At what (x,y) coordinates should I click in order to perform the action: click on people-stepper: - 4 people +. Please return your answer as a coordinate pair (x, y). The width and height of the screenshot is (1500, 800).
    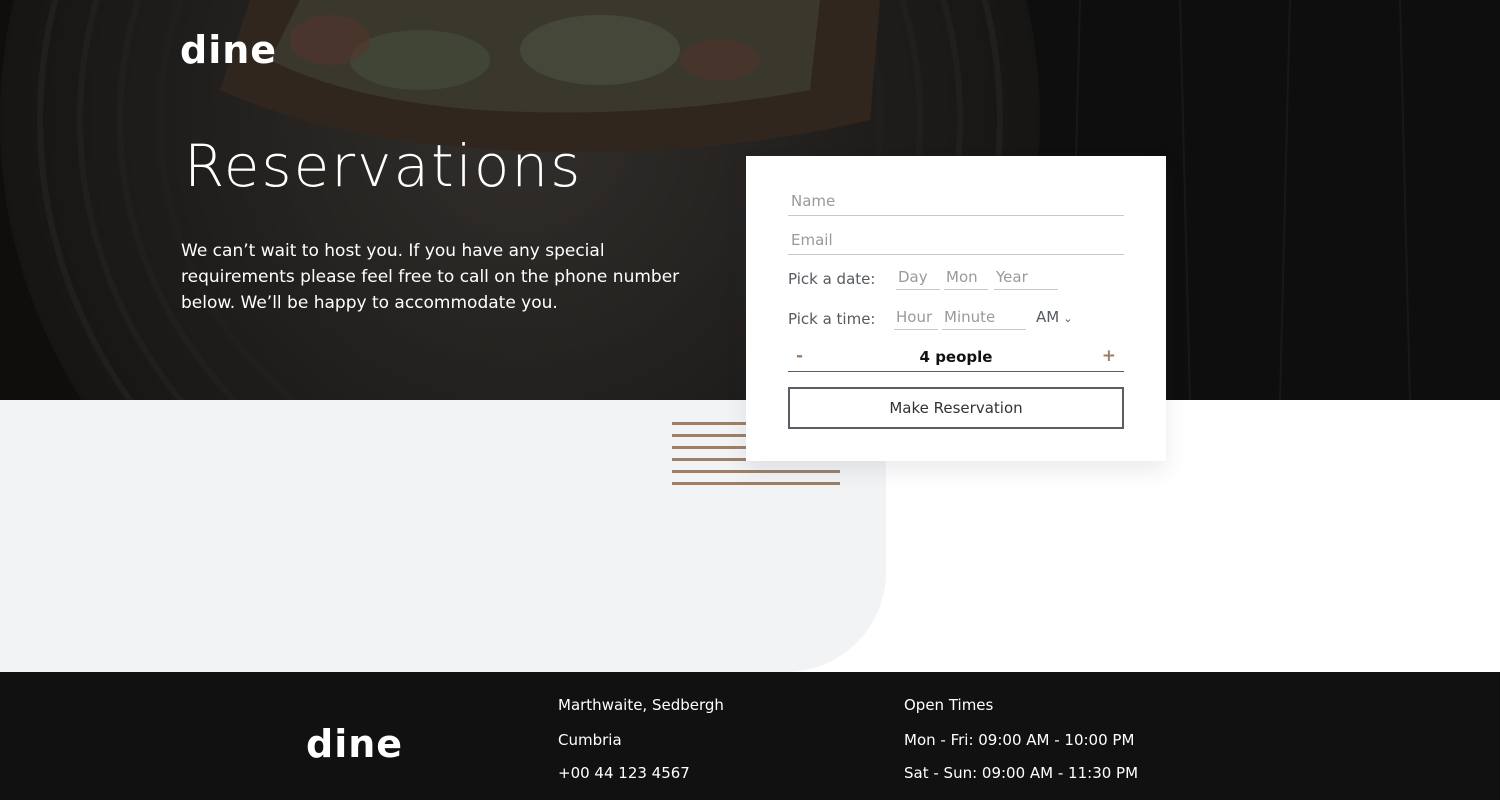
    Looking at the image, I should click on (956, 359).